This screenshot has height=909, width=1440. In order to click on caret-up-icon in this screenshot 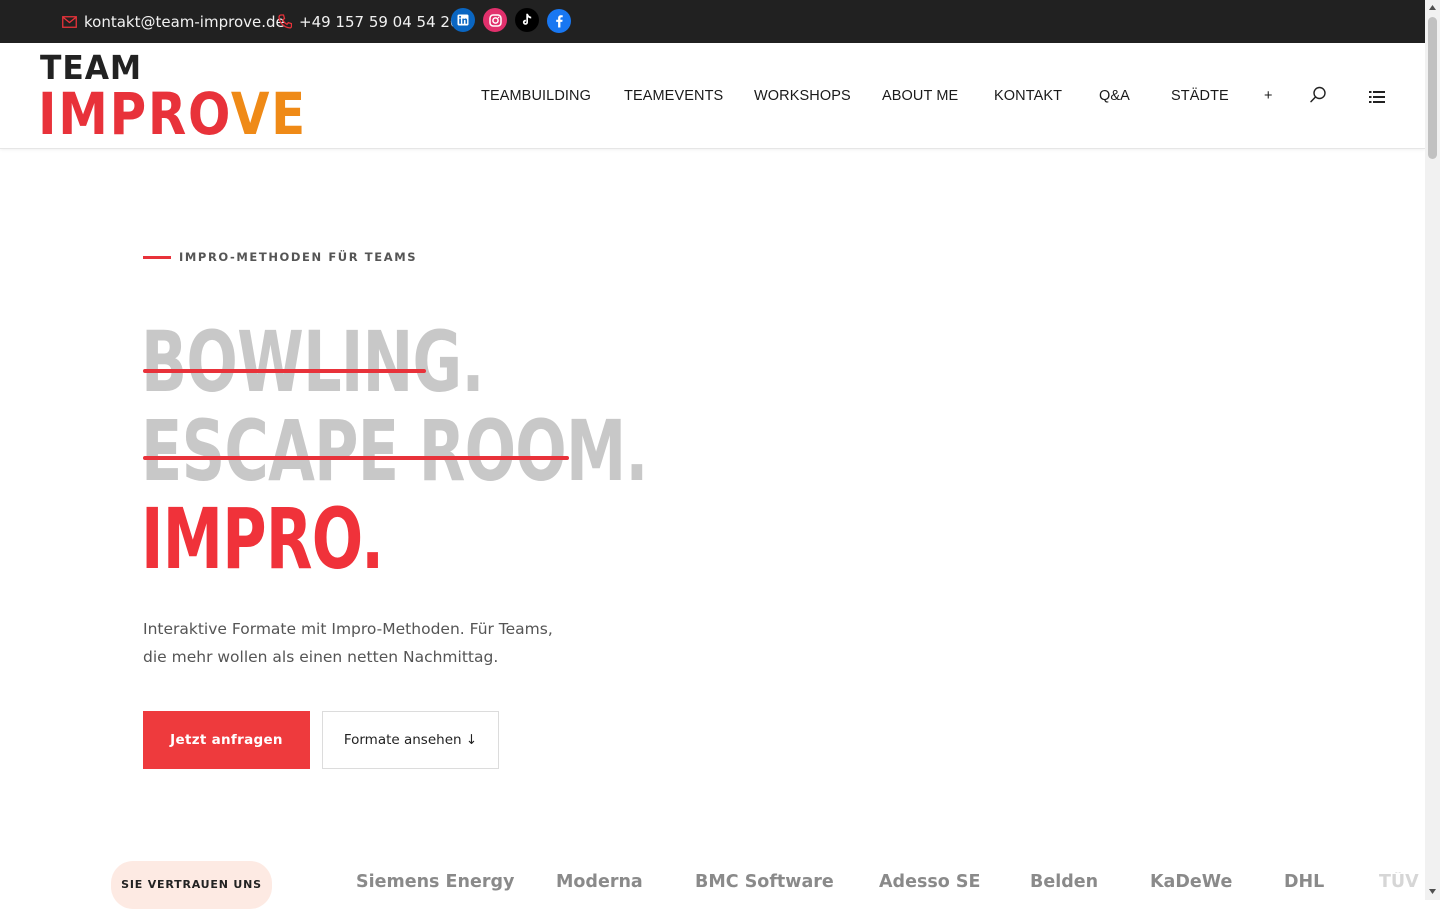, I will do `click(1432, 7)`.